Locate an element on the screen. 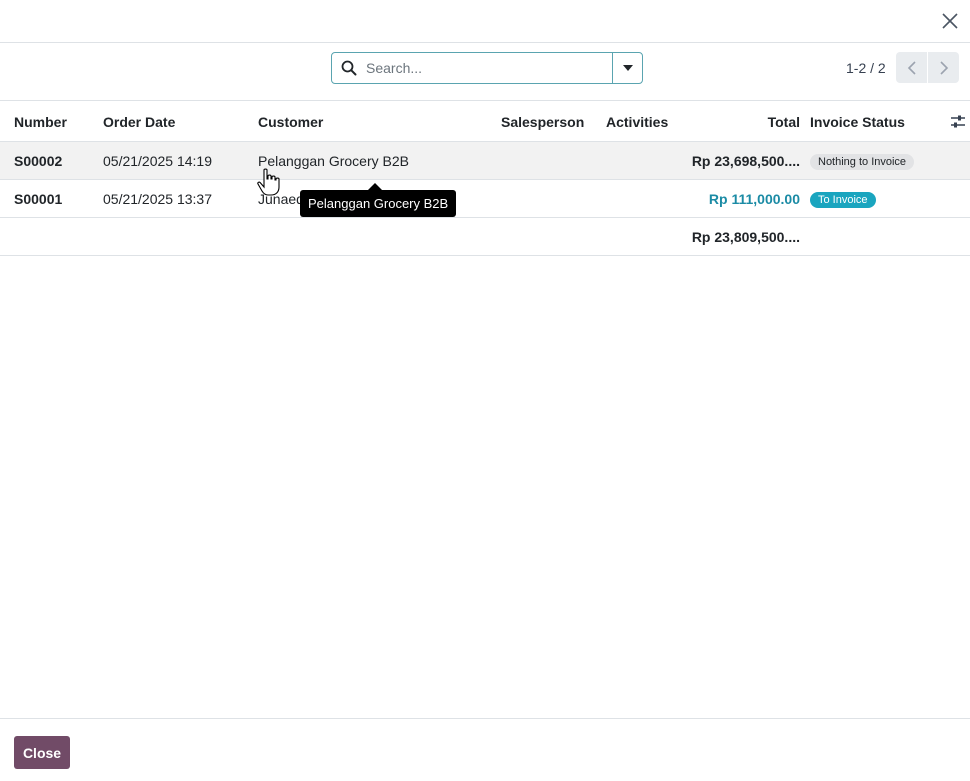 Image resolution: width=970 pixels, height=781 pixels. chevron-right-icon is located at coordinates (943, 67).